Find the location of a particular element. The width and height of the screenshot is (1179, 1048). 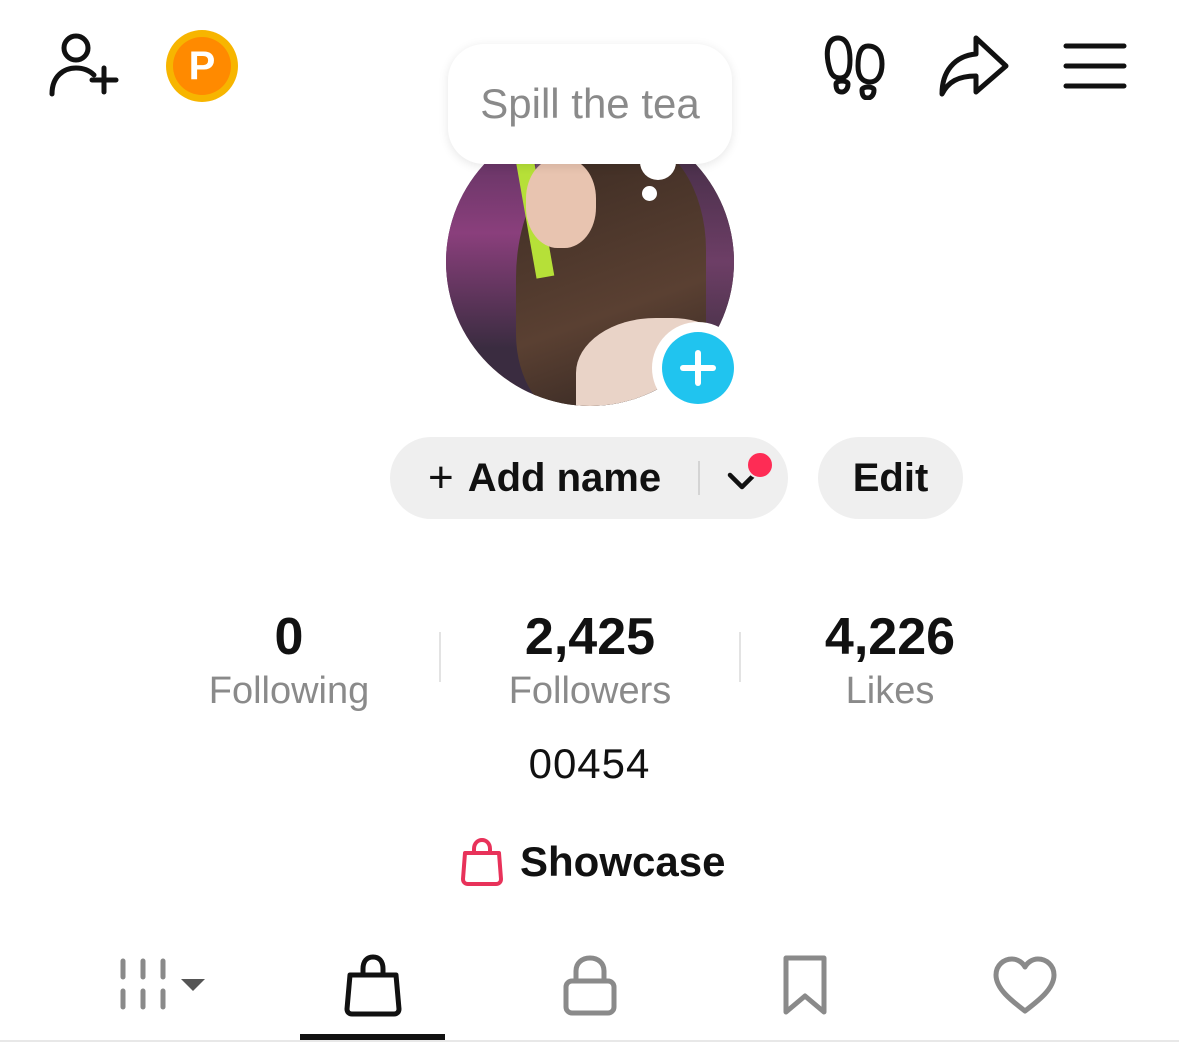

stat-likes: 4,226 Likes is located at coordinates (890, 659).